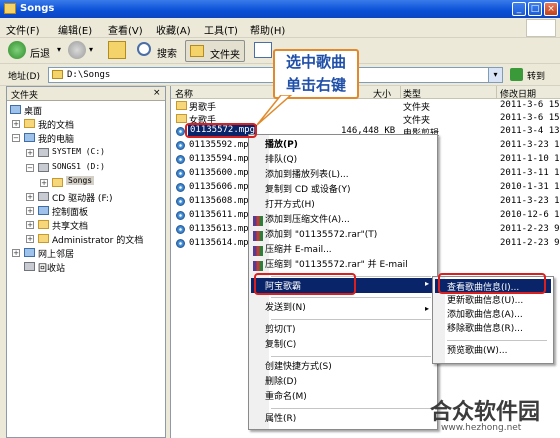  What do you see at coordinates (117, 50) in the screenshot?
I see `up-folder-icon` at bounding box center [117, 50].